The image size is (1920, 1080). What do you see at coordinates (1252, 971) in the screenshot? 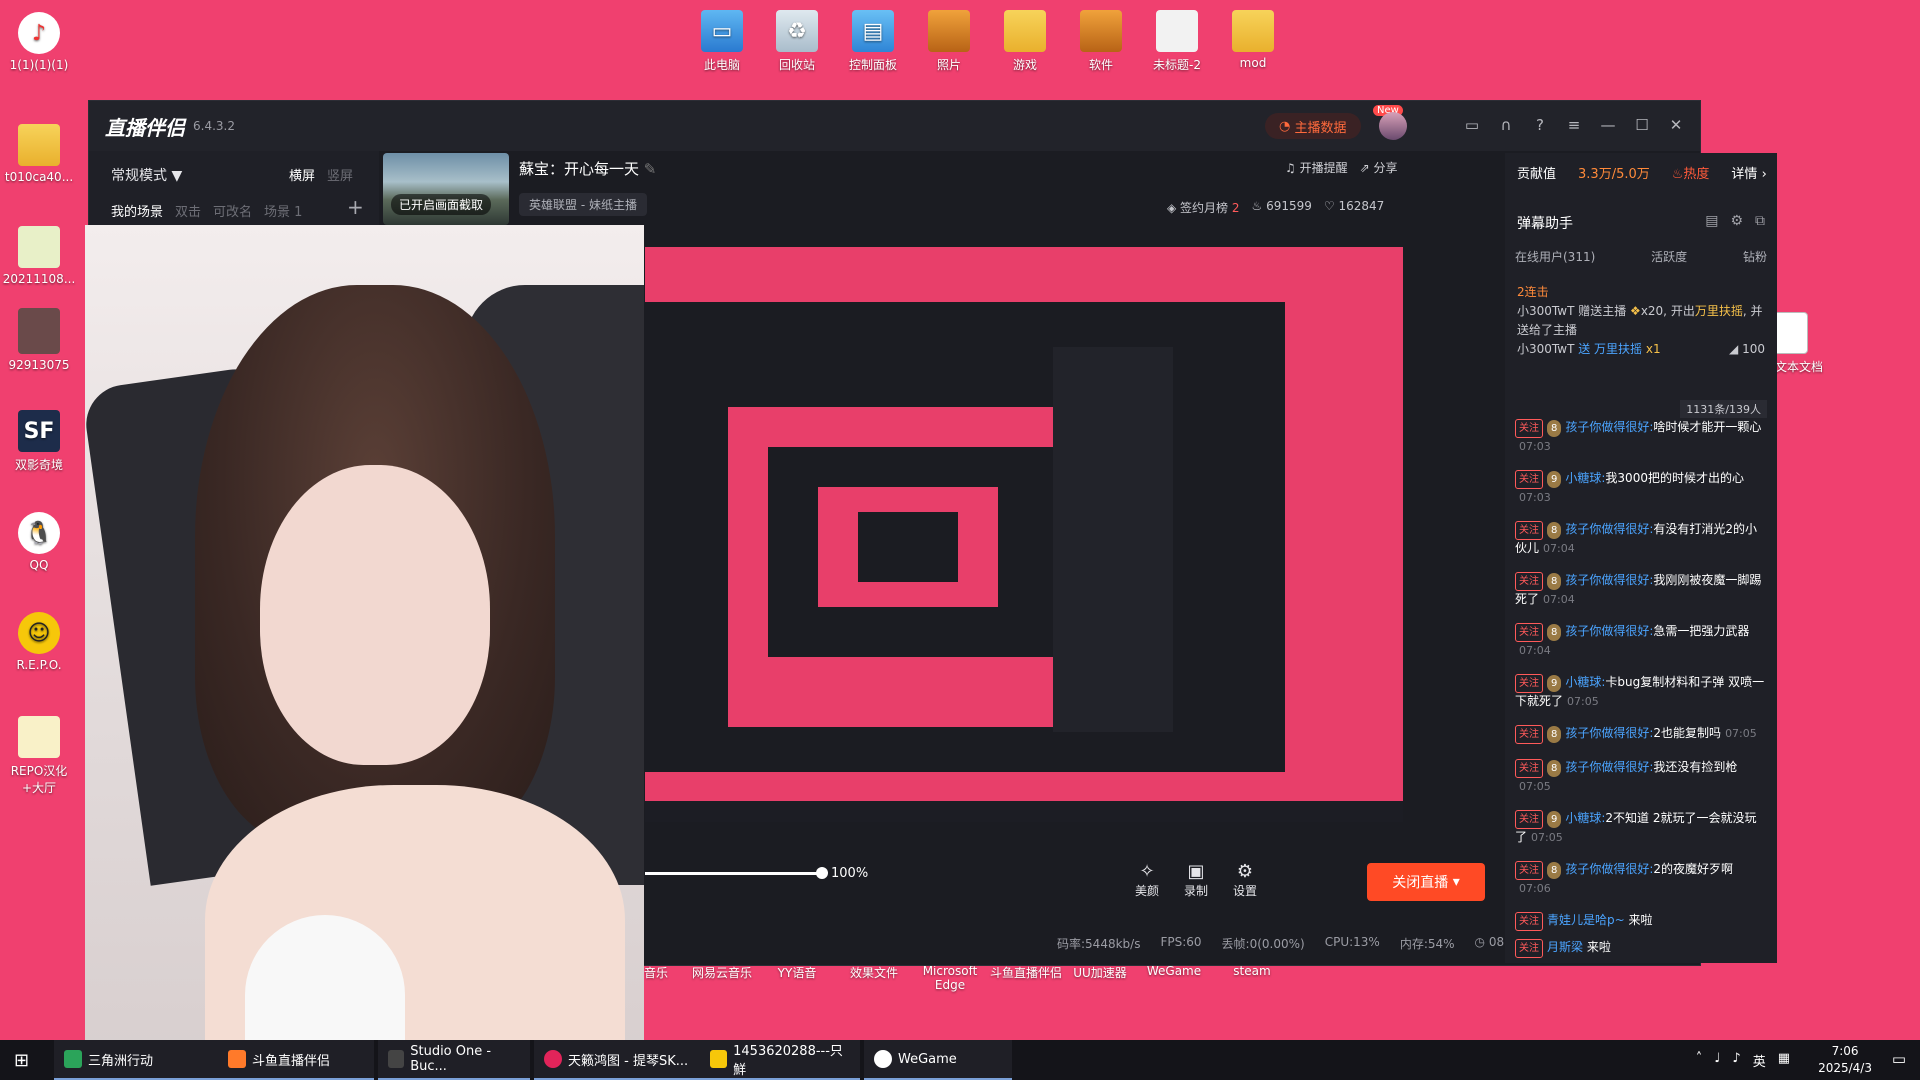
I see `desktop-label-steam: steam` at bounding box center [1252, 971].